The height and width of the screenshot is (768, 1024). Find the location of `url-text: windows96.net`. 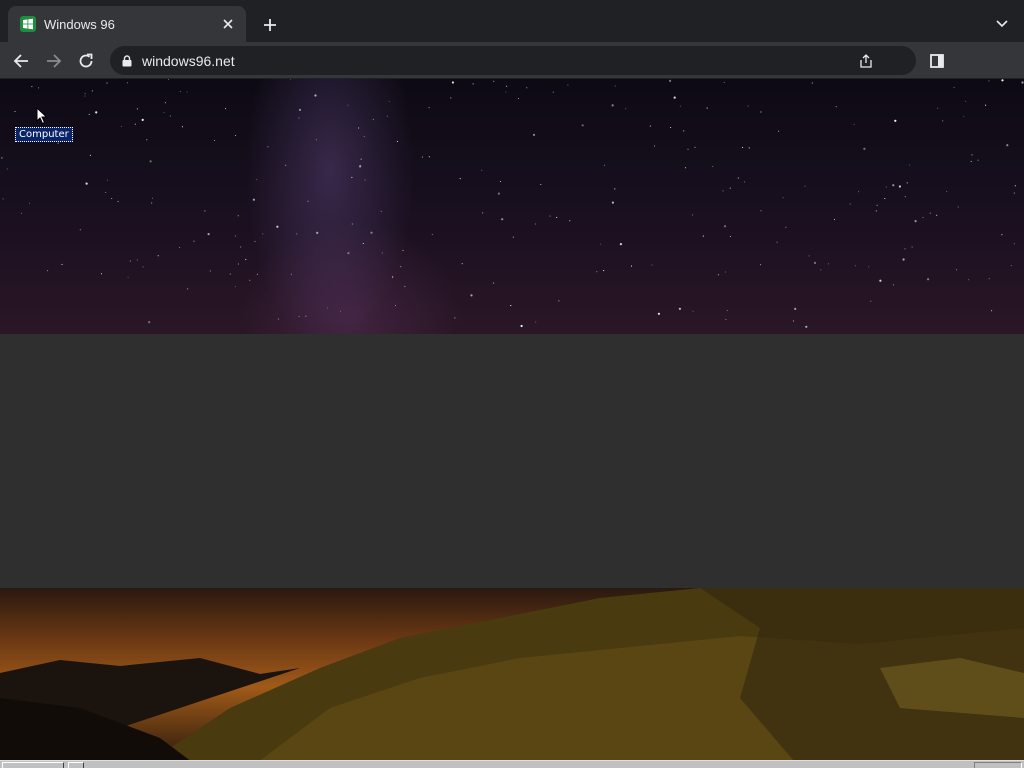

url-text: windows96.net is located at coordinates (188, 60).